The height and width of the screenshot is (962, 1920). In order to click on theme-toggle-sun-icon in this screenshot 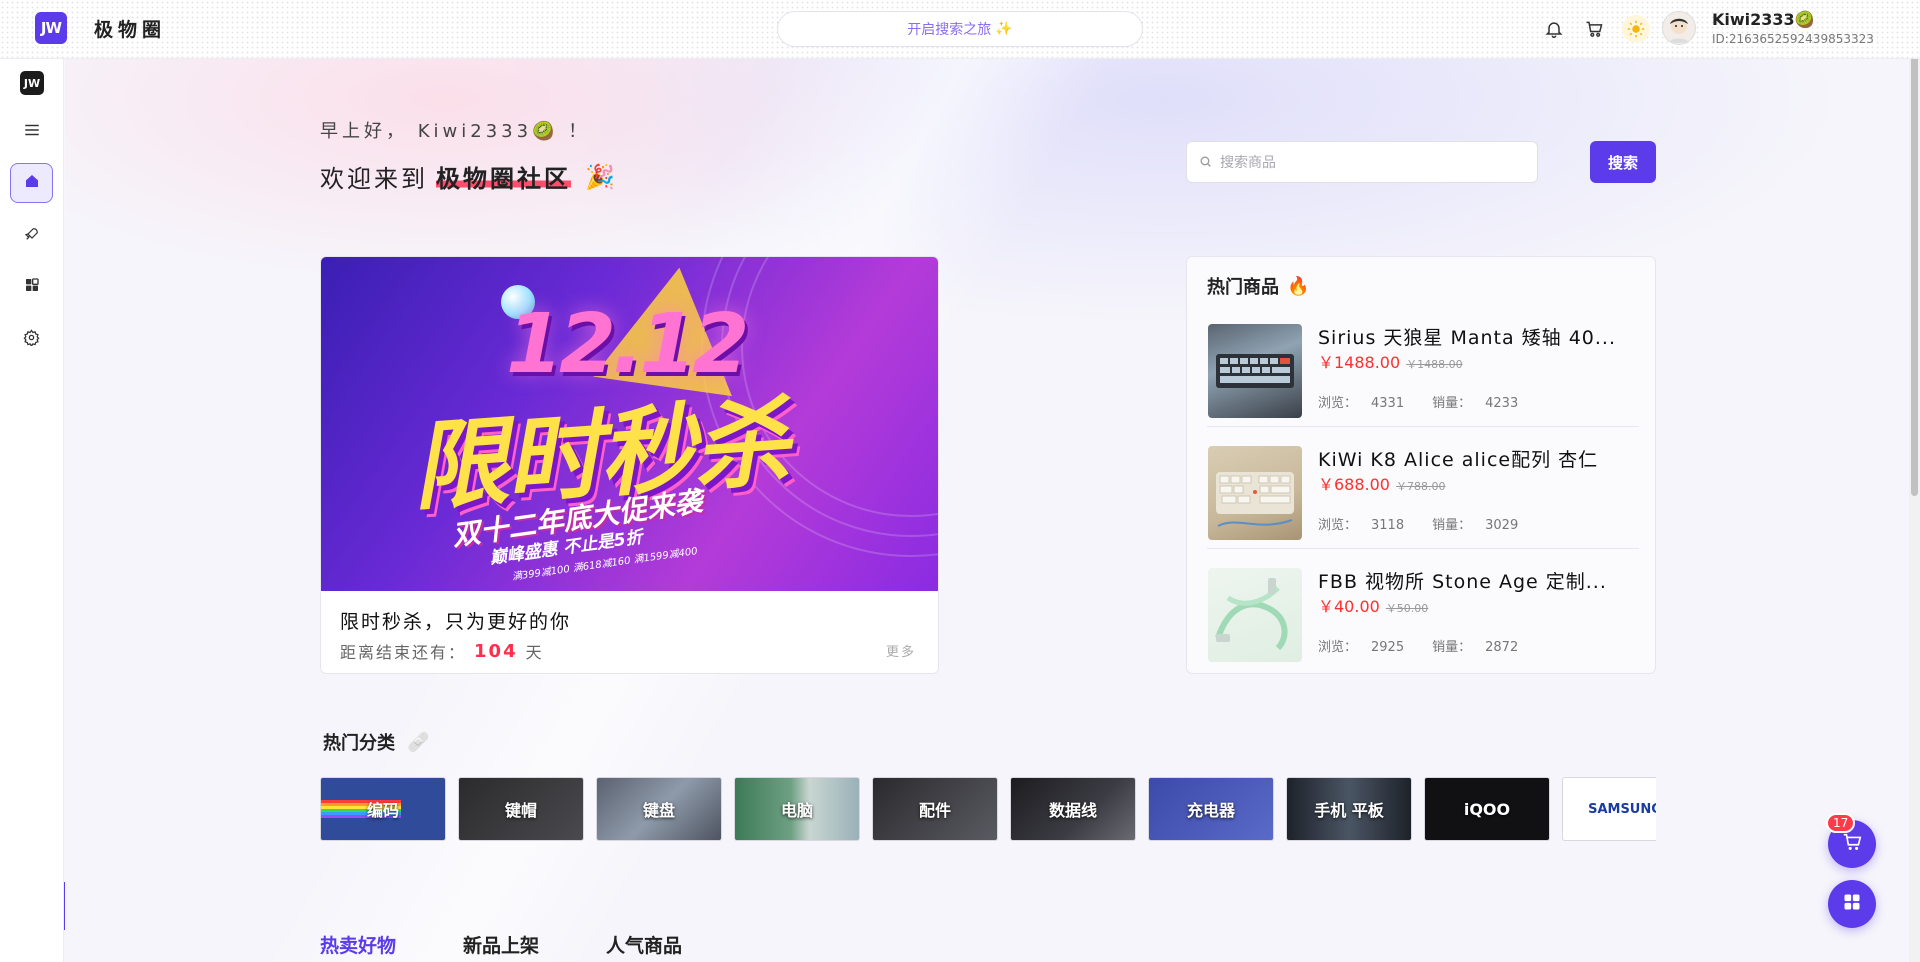, I will do `click(1636, 29)`.